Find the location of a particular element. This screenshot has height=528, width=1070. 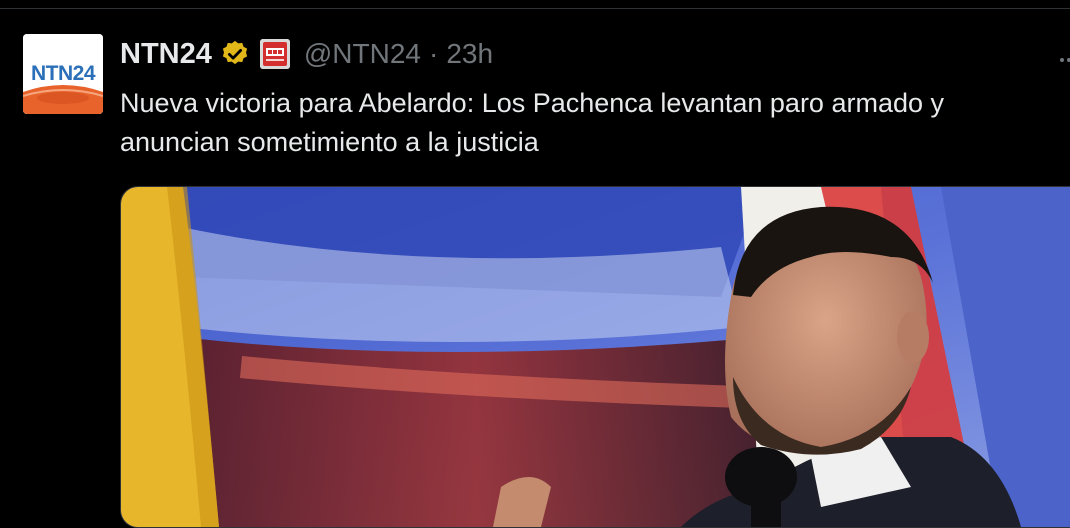

tweet-header: NTN24 @NTN24 · 23h is located at coordinates (306, 54).